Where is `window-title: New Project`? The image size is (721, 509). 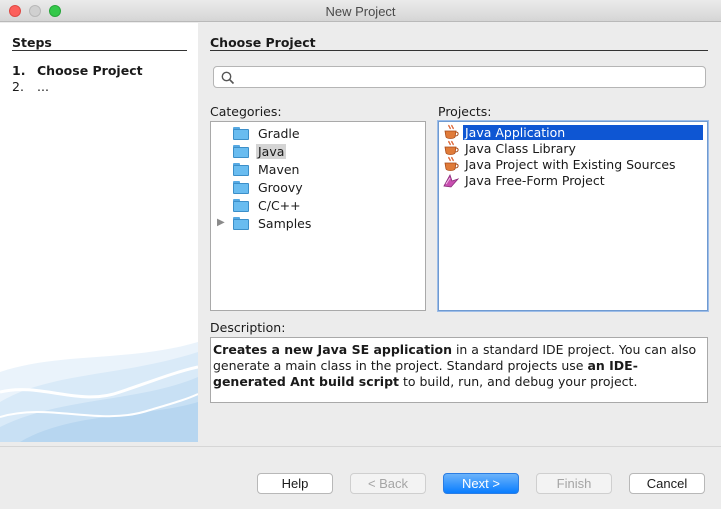
window-title: New Project is located at coordinates (360, 11).